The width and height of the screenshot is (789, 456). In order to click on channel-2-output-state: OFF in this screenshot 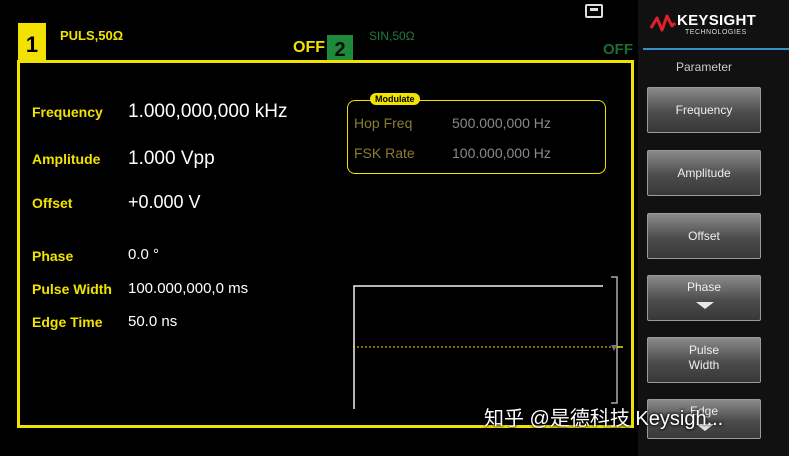, I will do `click(618, 49)`.